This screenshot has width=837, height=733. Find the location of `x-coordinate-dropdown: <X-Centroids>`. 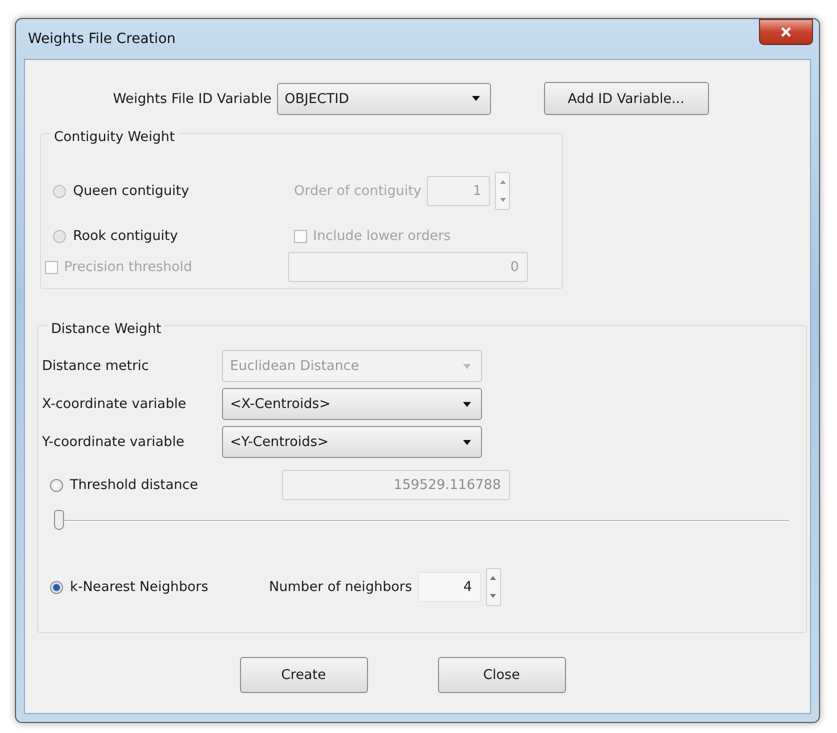

x-coordinate-dropdown: <X-Centroids> is located at coordinates (352, 404).